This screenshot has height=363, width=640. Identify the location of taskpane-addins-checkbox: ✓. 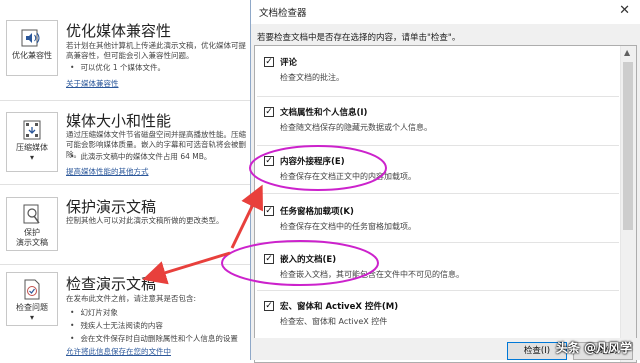
(269, 211).